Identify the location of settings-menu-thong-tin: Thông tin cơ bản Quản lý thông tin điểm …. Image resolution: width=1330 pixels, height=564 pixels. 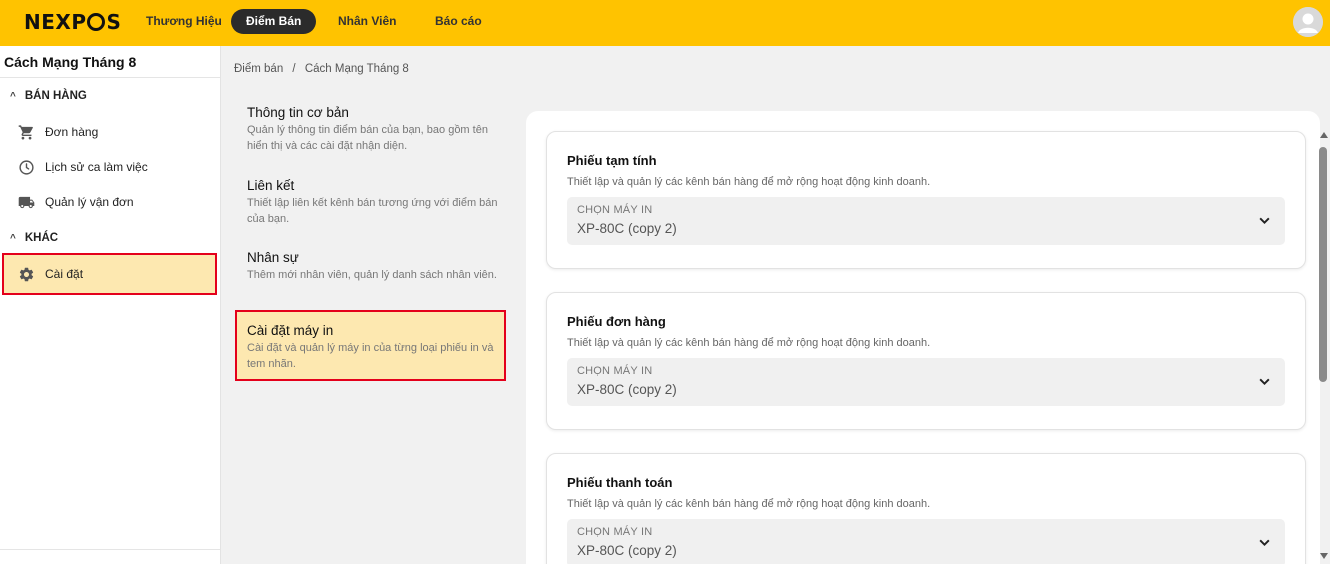
(369, 129).